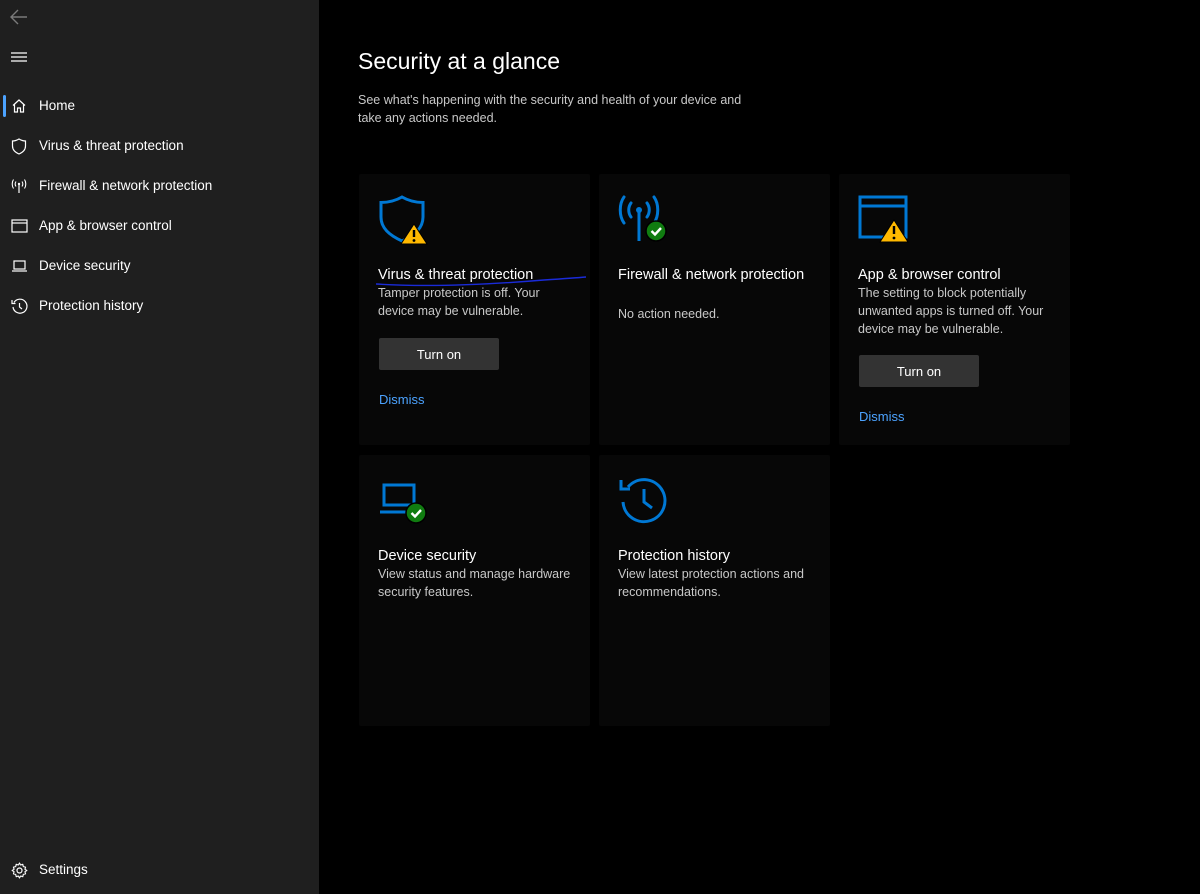 This screenshot has height=894, width=1200. Describe the element at coordinates (19, 266) in the screenshot. I see `laptop-icon` at that location.